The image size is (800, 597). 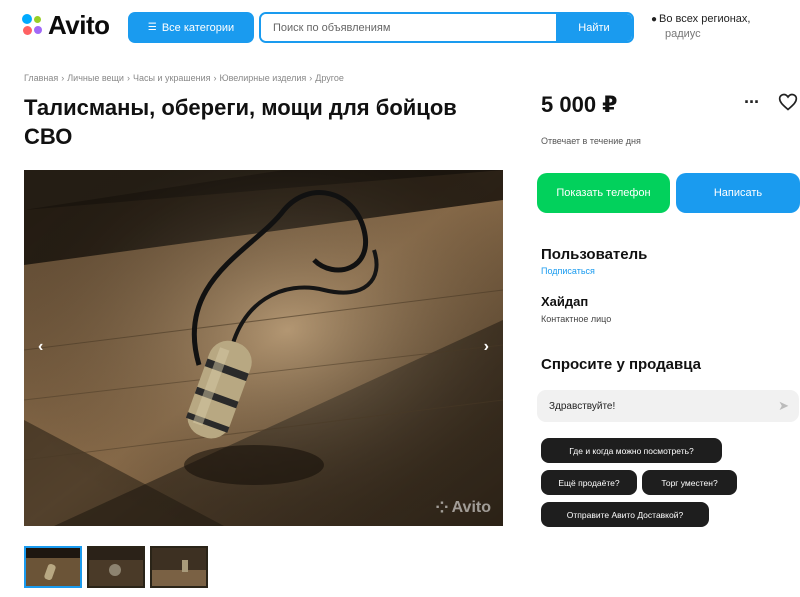 I want to click on quick-question-chip: Отправите Авито Доставкой?, so click(x=625, y=514).